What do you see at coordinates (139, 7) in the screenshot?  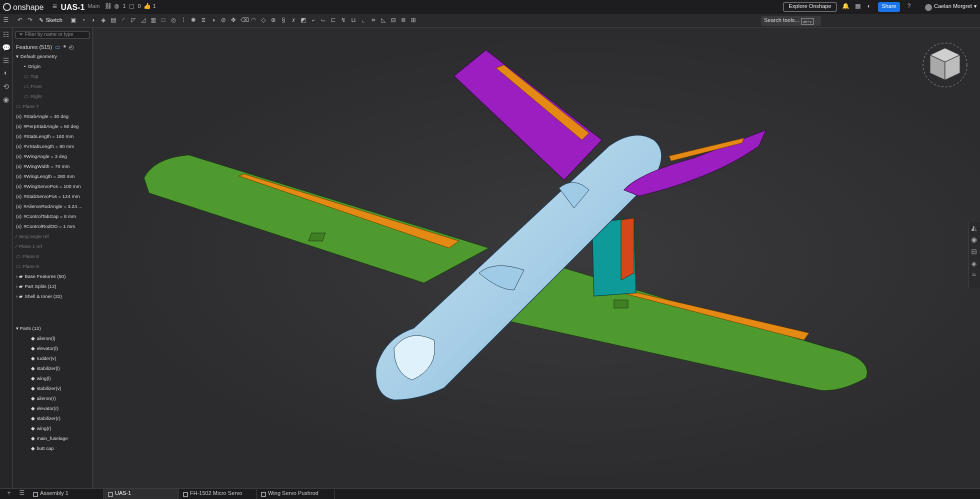 I see `workspace-count: 0` at bounding box center [139, 7].